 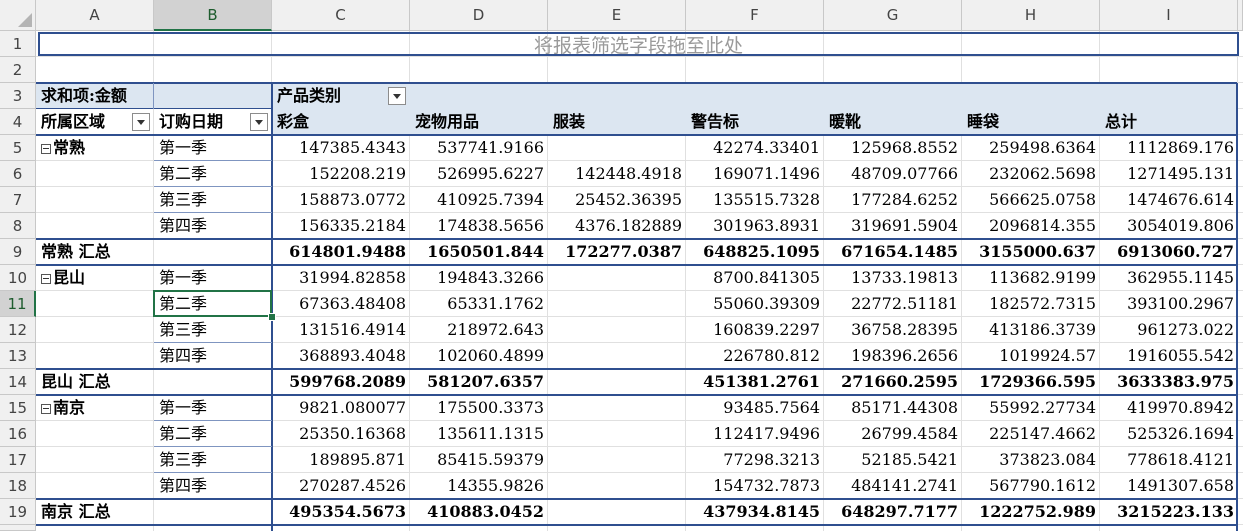 I want to click on value-cell: 182572.7315, so click(x=1042, y=303).